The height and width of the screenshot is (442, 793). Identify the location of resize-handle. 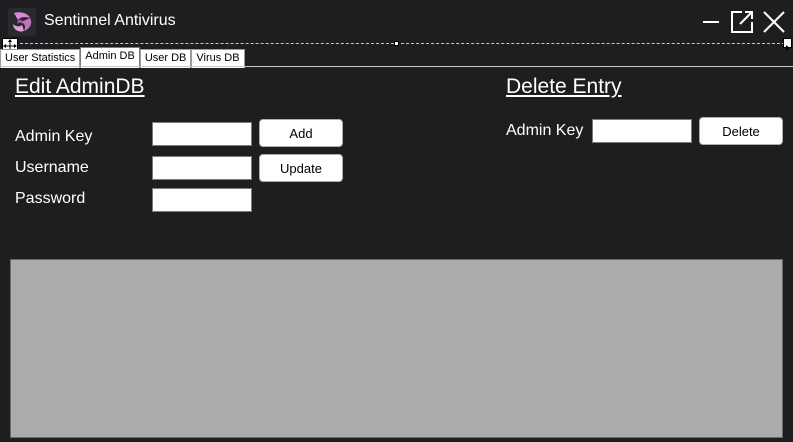
(396, 43).